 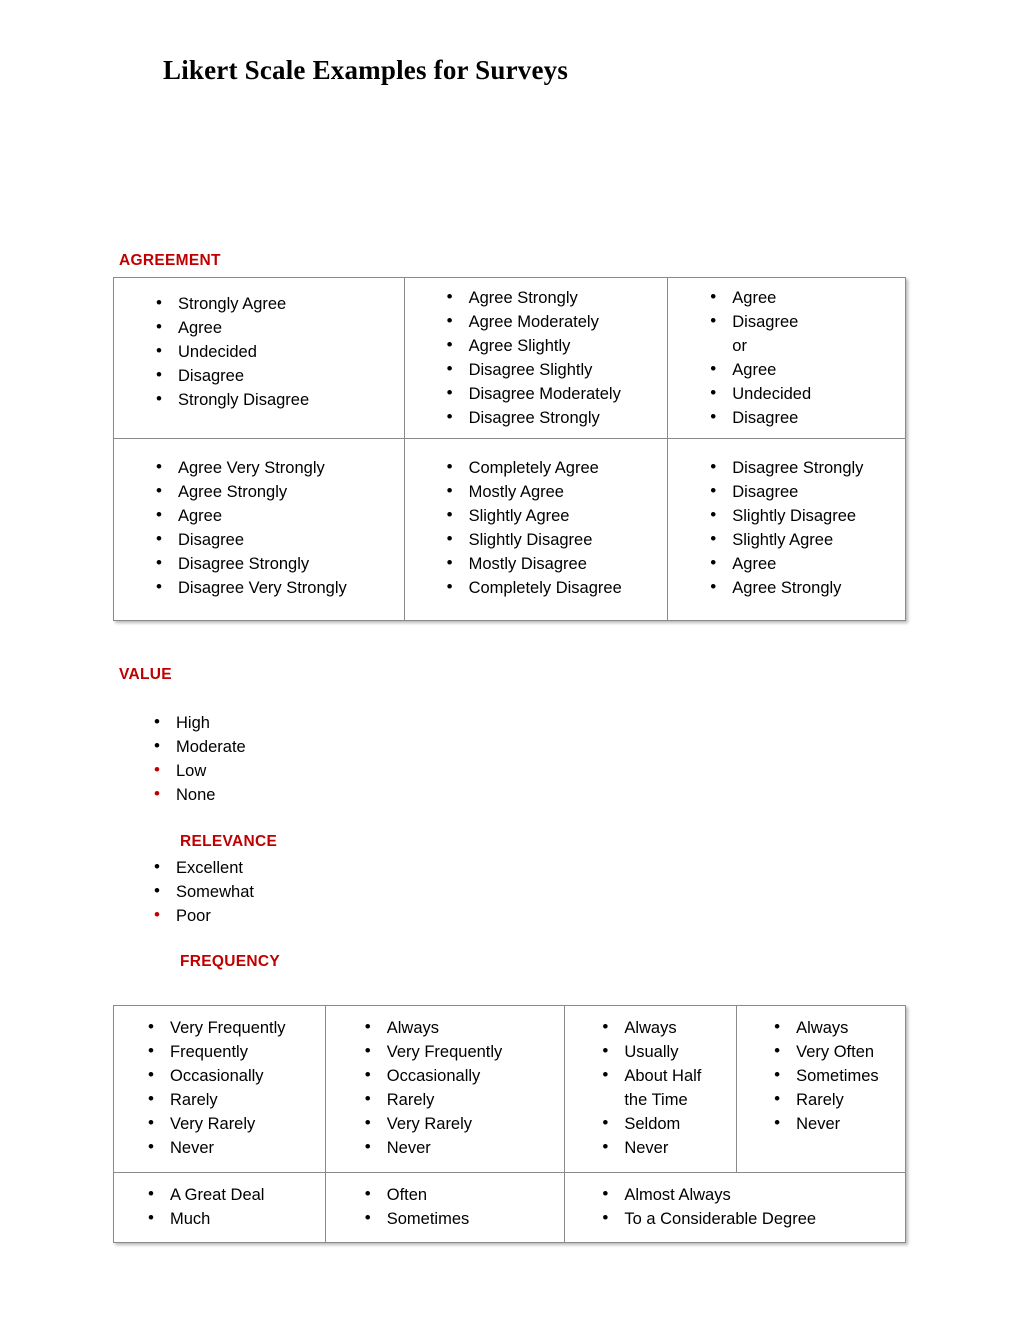 I want to click on list-item: Poor, so click(x=202, y=915).